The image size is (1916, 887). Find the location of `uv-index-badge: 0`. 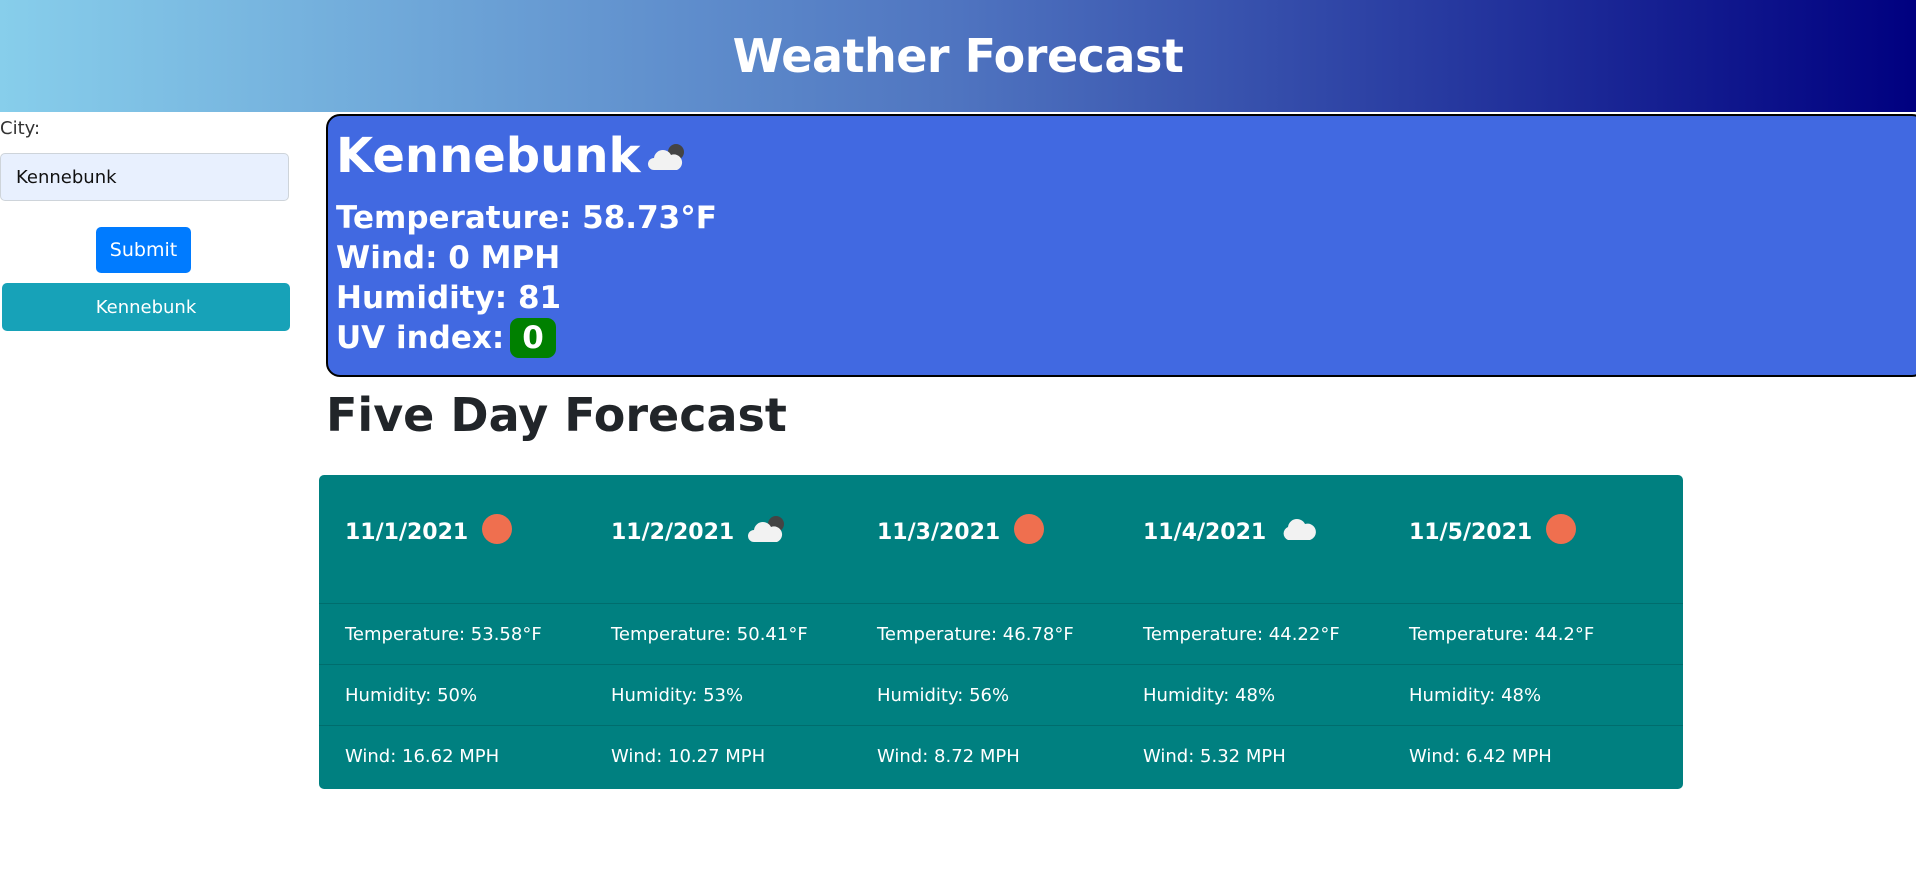

uv-index-badge: 0 is located at coordinates (533, 338).